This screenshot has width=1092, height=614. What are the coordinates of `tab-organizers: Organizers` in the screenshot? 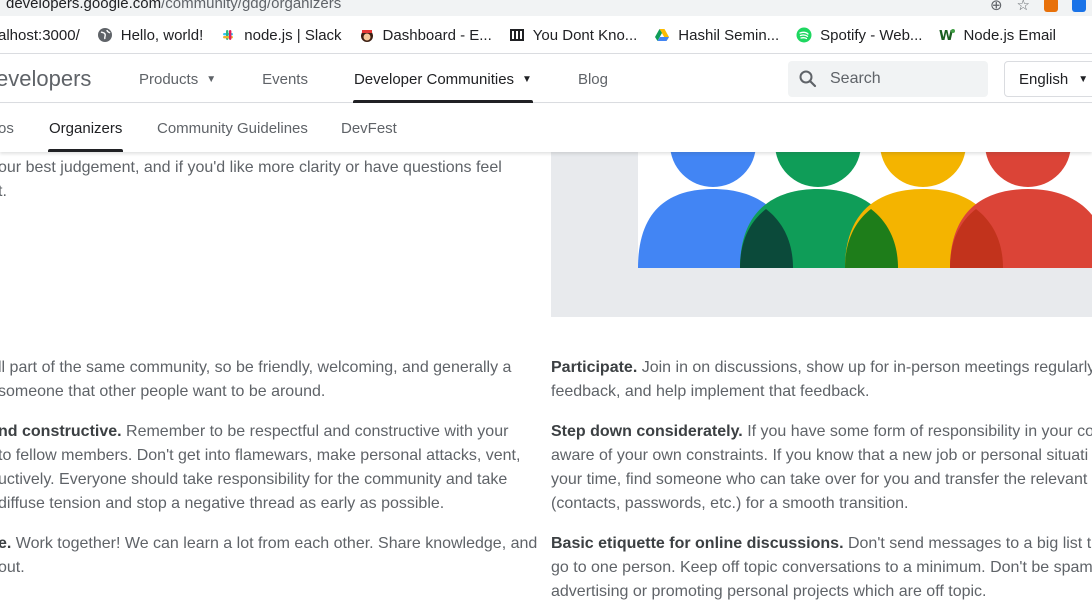 It's located at (85, 128).